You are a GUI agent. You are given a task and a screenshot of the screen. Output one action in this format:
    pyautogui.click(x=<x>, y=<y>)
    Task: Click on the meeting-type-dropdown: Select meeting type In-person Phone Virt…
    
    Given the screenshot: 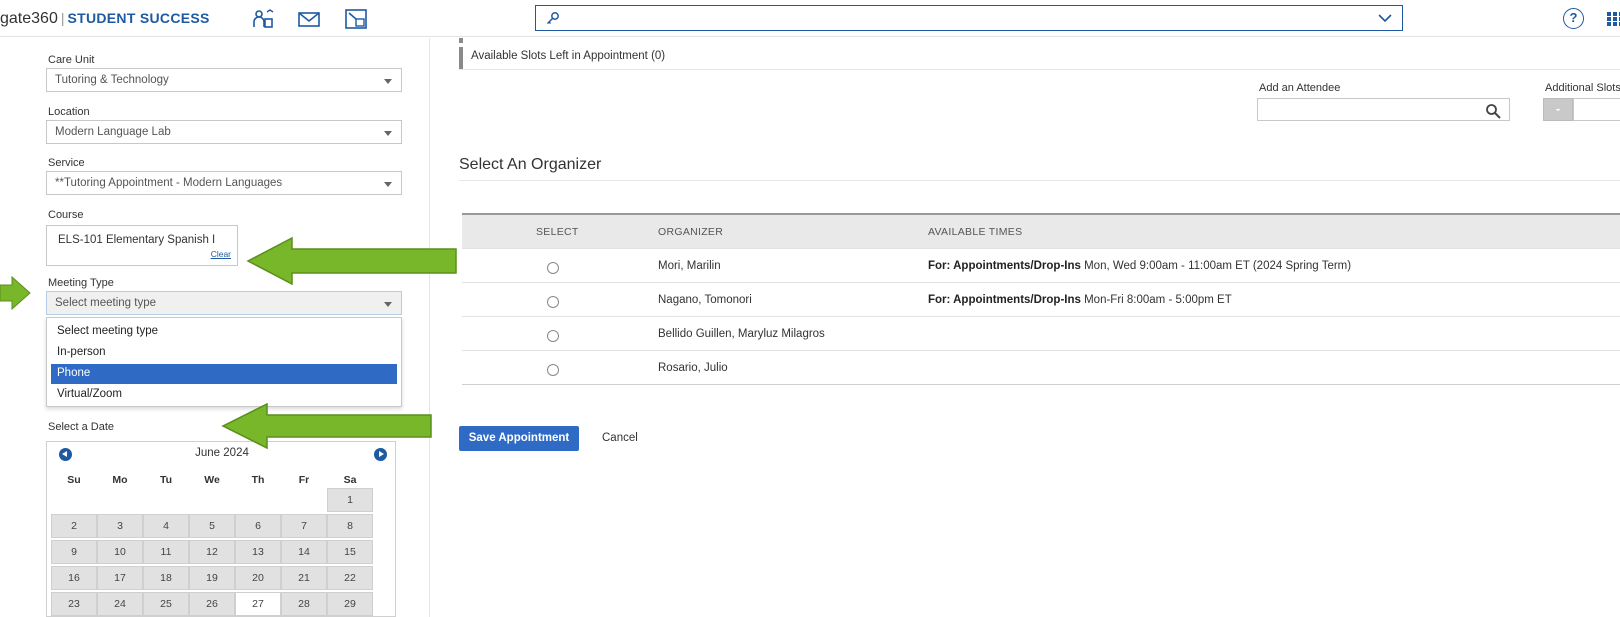 What is the action you would take?
    pyautogui.click(x=224, y=362)
    